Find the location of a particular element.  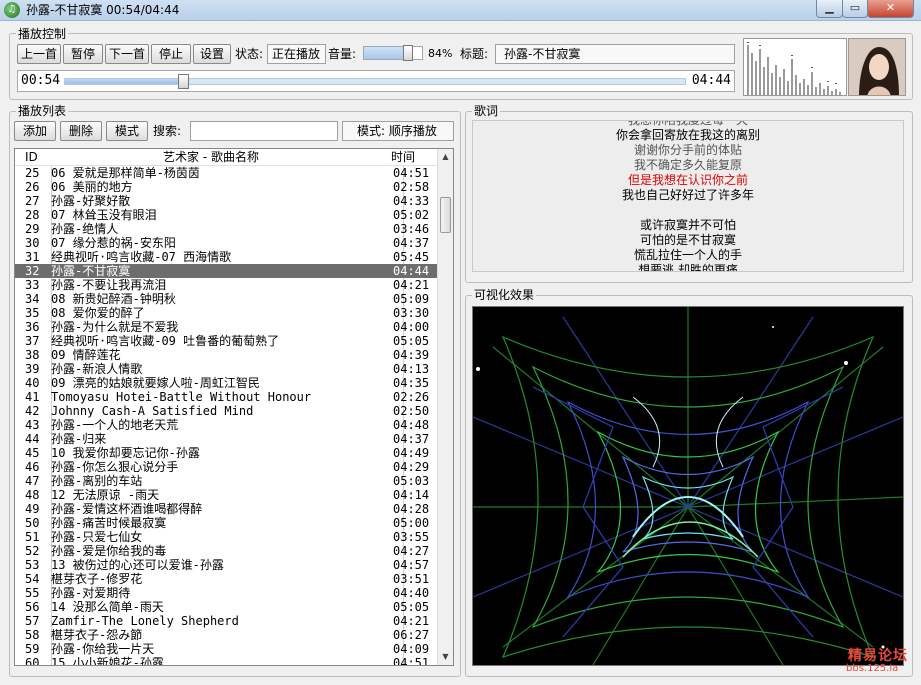

lyric-line: 我想你陪我度过每一天 is located at coordinates (687, 123).